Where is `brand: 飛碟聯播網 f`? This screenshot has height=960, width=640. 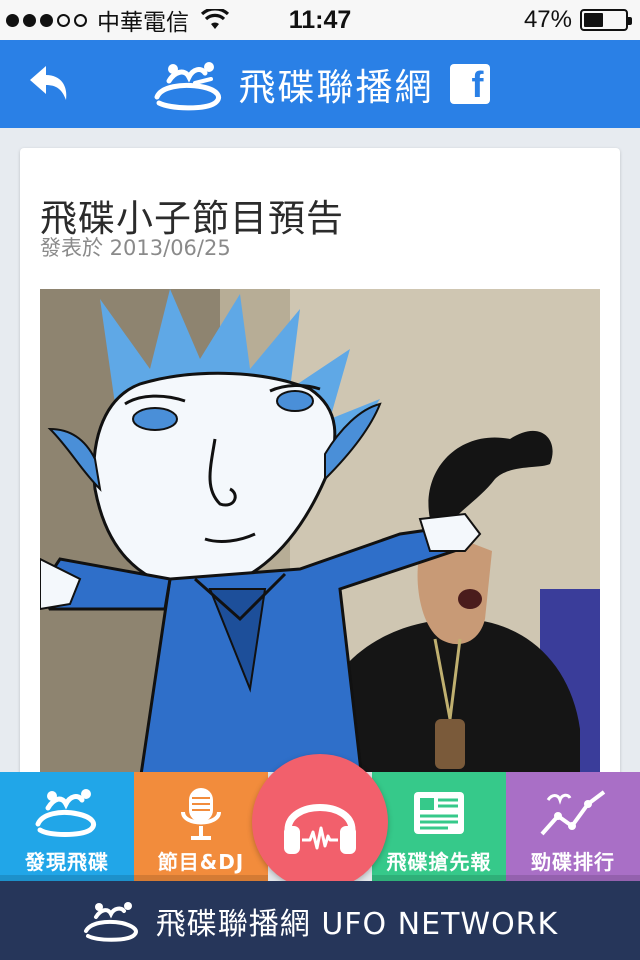
brand: 飛碟聯播網 f is located at coordinates (320, 84).